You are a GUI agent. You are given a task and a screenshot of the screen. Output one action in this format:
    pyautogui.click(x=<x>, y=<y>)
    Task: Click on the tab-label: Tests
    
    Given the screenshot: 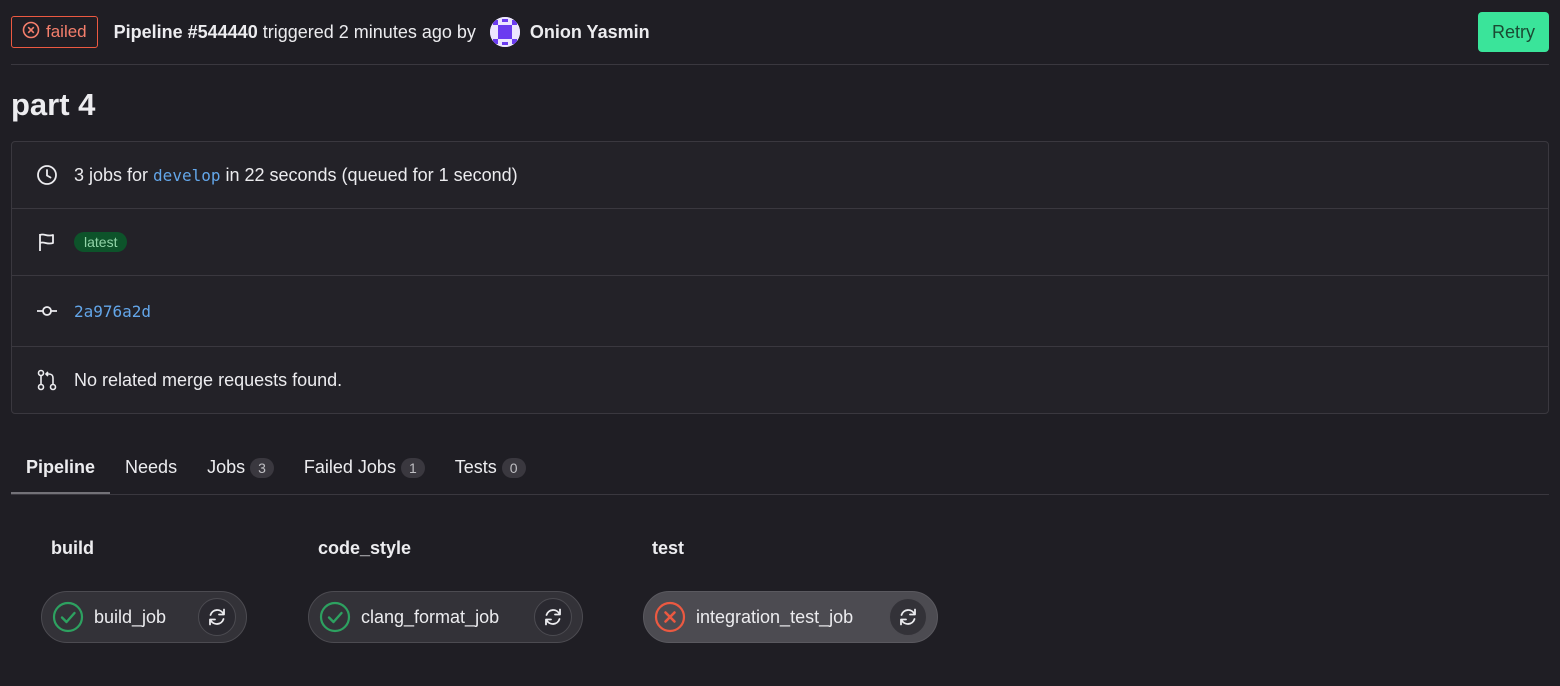 What is the action you would take?
    pyautogui.click(x=475, y=467)
    